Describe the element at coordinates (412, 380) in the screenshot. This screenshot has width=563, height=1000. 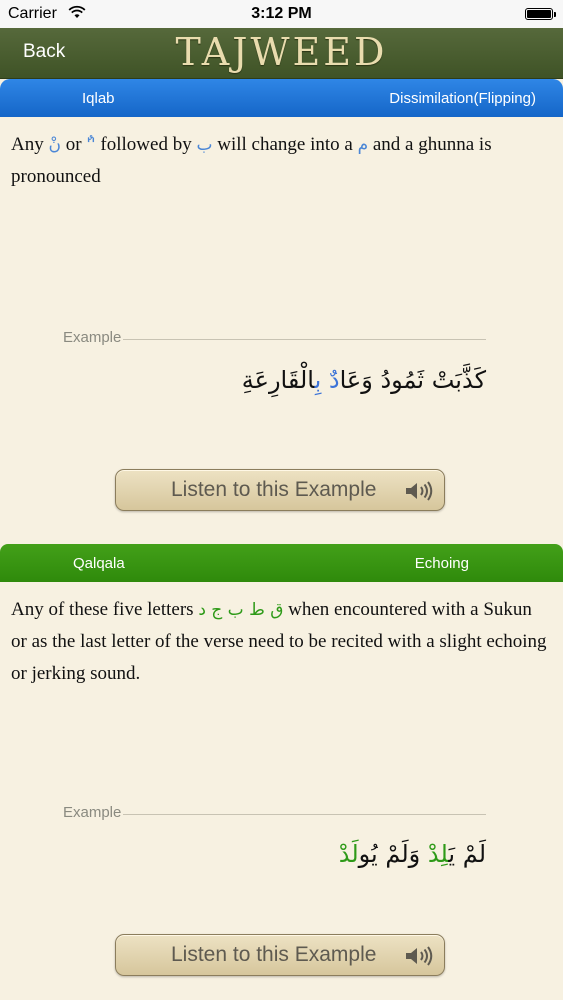
I see `example-text: كَذَّبَتْ ثَمُودُ وَعَا` at that location.